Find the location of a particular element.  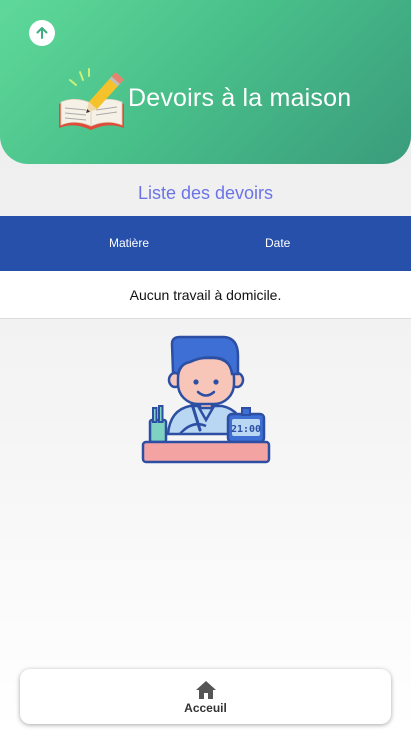

homework-table-header: Matière Date is located at coordinates (205, 243).